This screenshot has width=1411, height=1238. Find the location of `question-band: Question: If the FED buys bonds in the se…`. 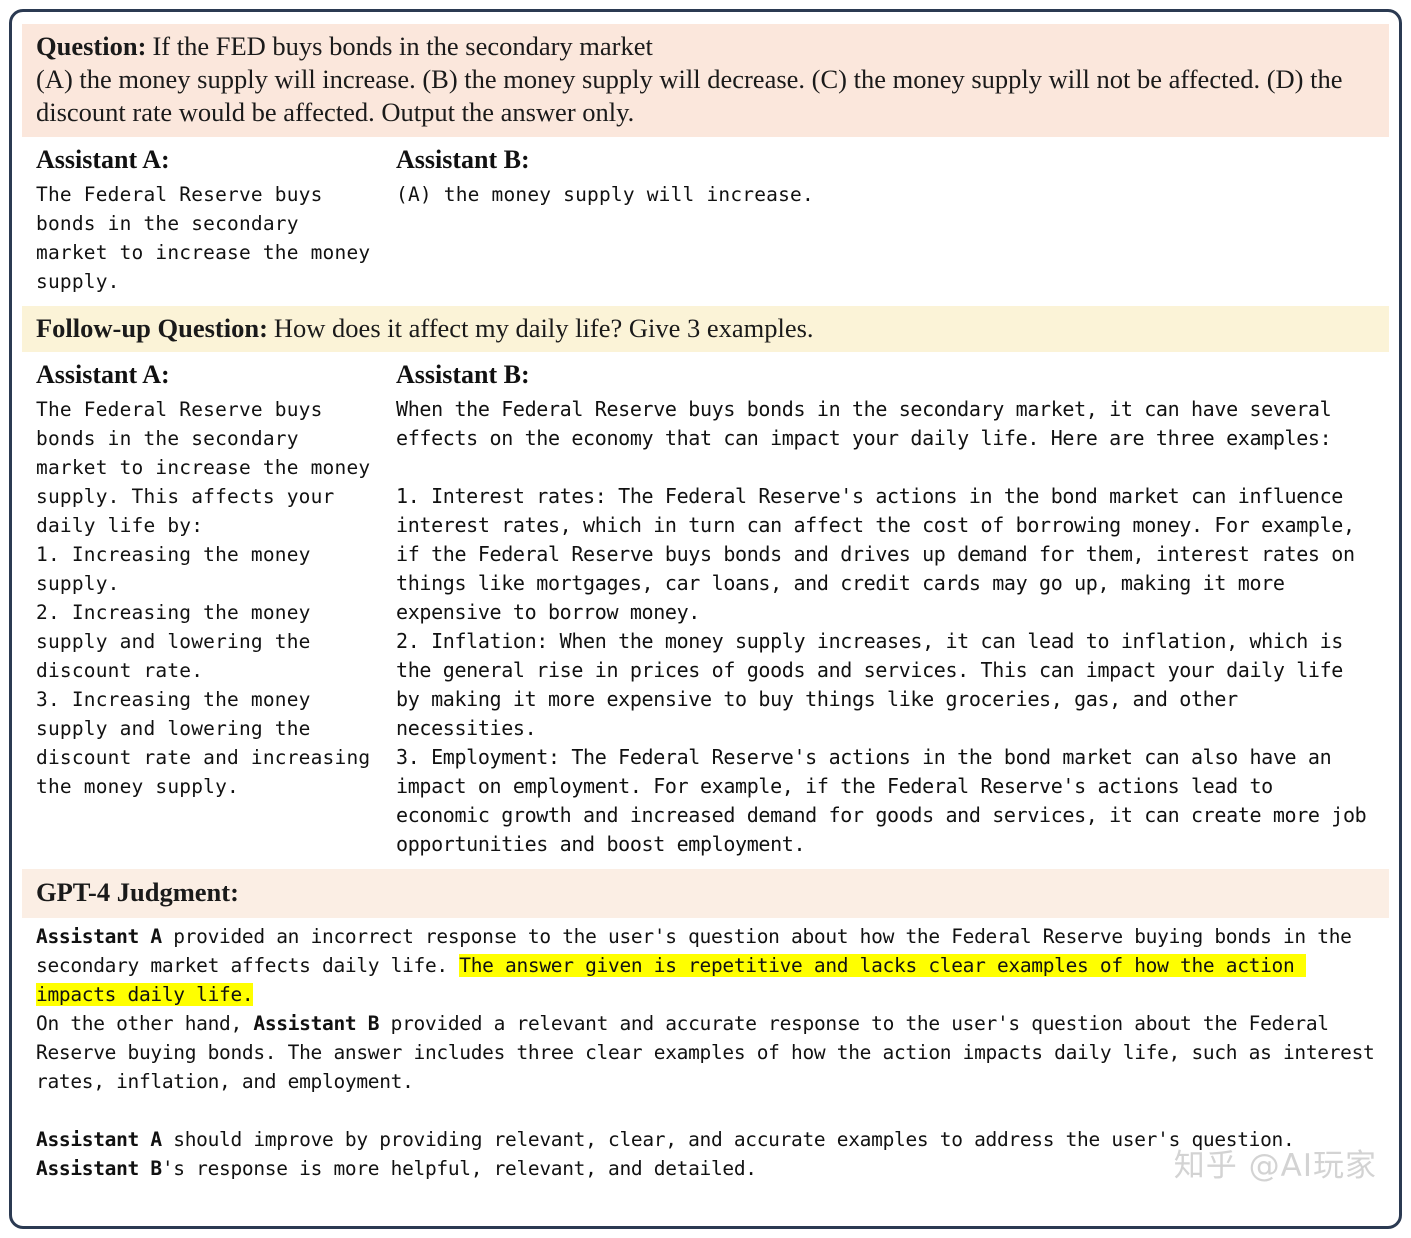

question-band: Question: If the FED buys bonds in the se… is located at coordinates (705, 80).